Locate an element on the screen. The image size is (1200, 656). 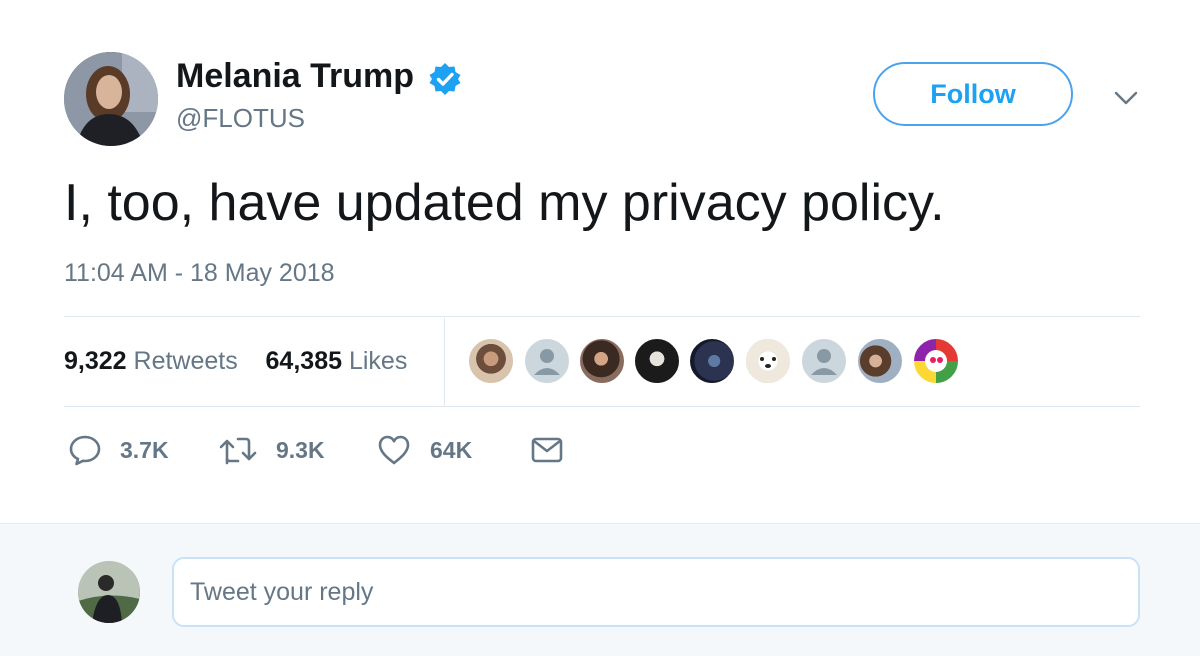
like-action: 64K is located at coordinates (424, 450).